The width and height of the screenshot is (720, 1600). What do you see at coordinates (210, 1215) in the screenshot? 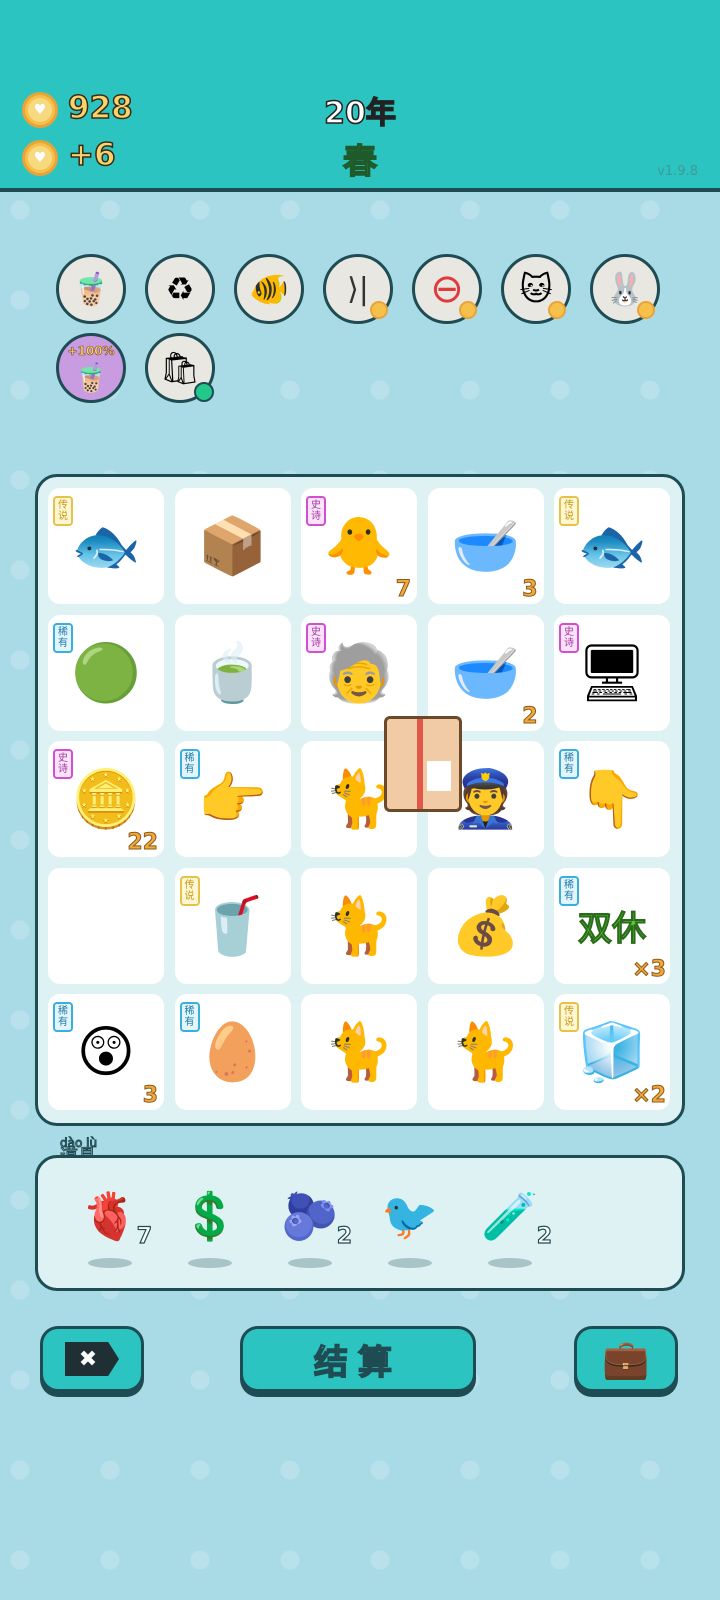
I see `dollar-coin-icon: 💲` at bounding box center [210, 1215].